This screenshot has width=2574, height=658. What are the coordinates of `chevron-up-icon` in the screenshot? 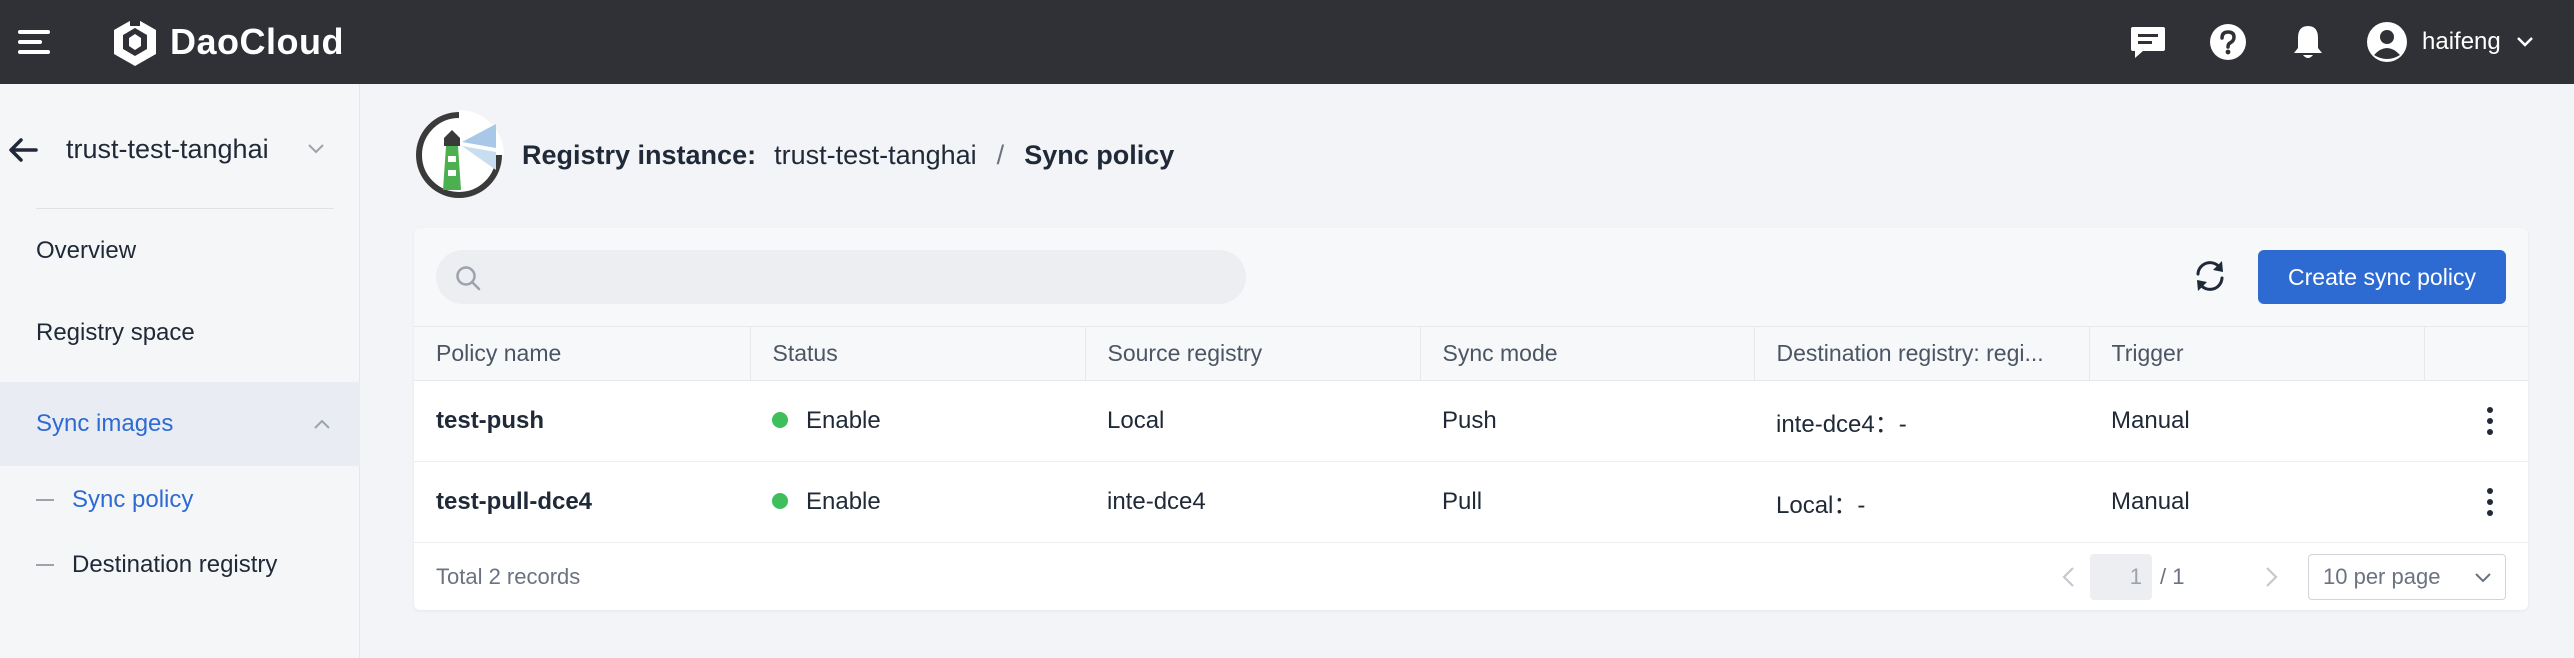 It's located at (322, 424).